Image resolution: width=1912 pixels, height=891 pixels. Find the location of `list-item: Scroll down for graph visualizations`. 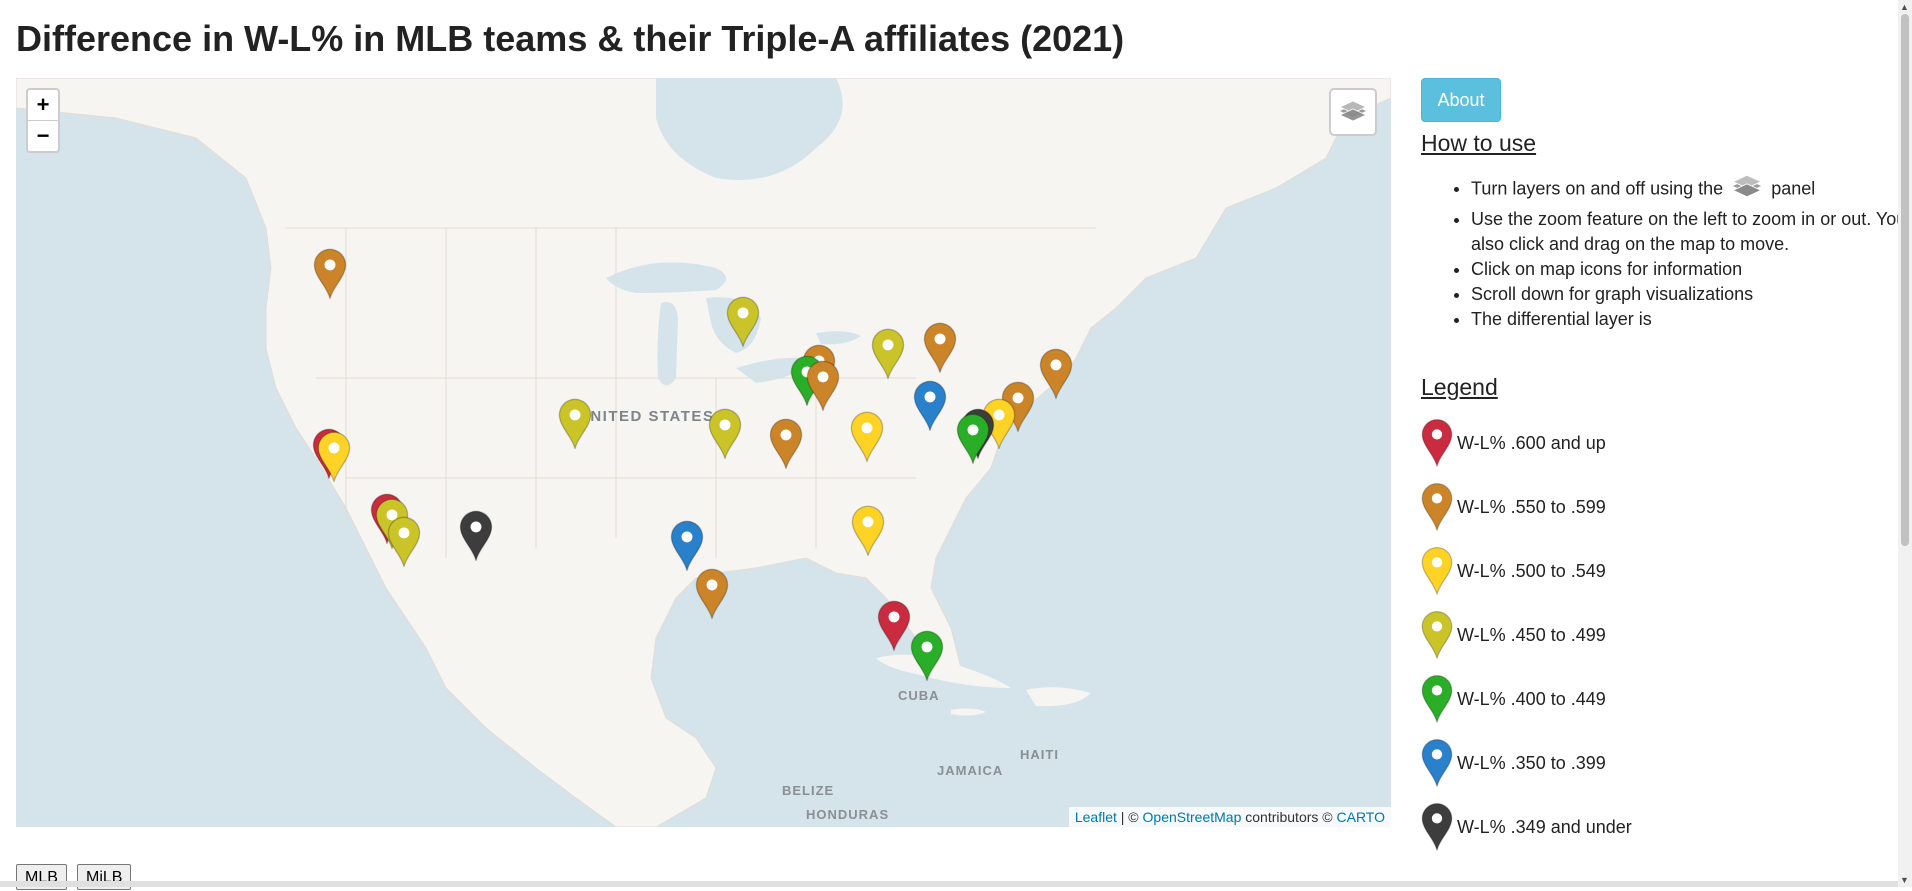

list-item: Scroll down for graph visualizations is located at coordinates (1691, 294).